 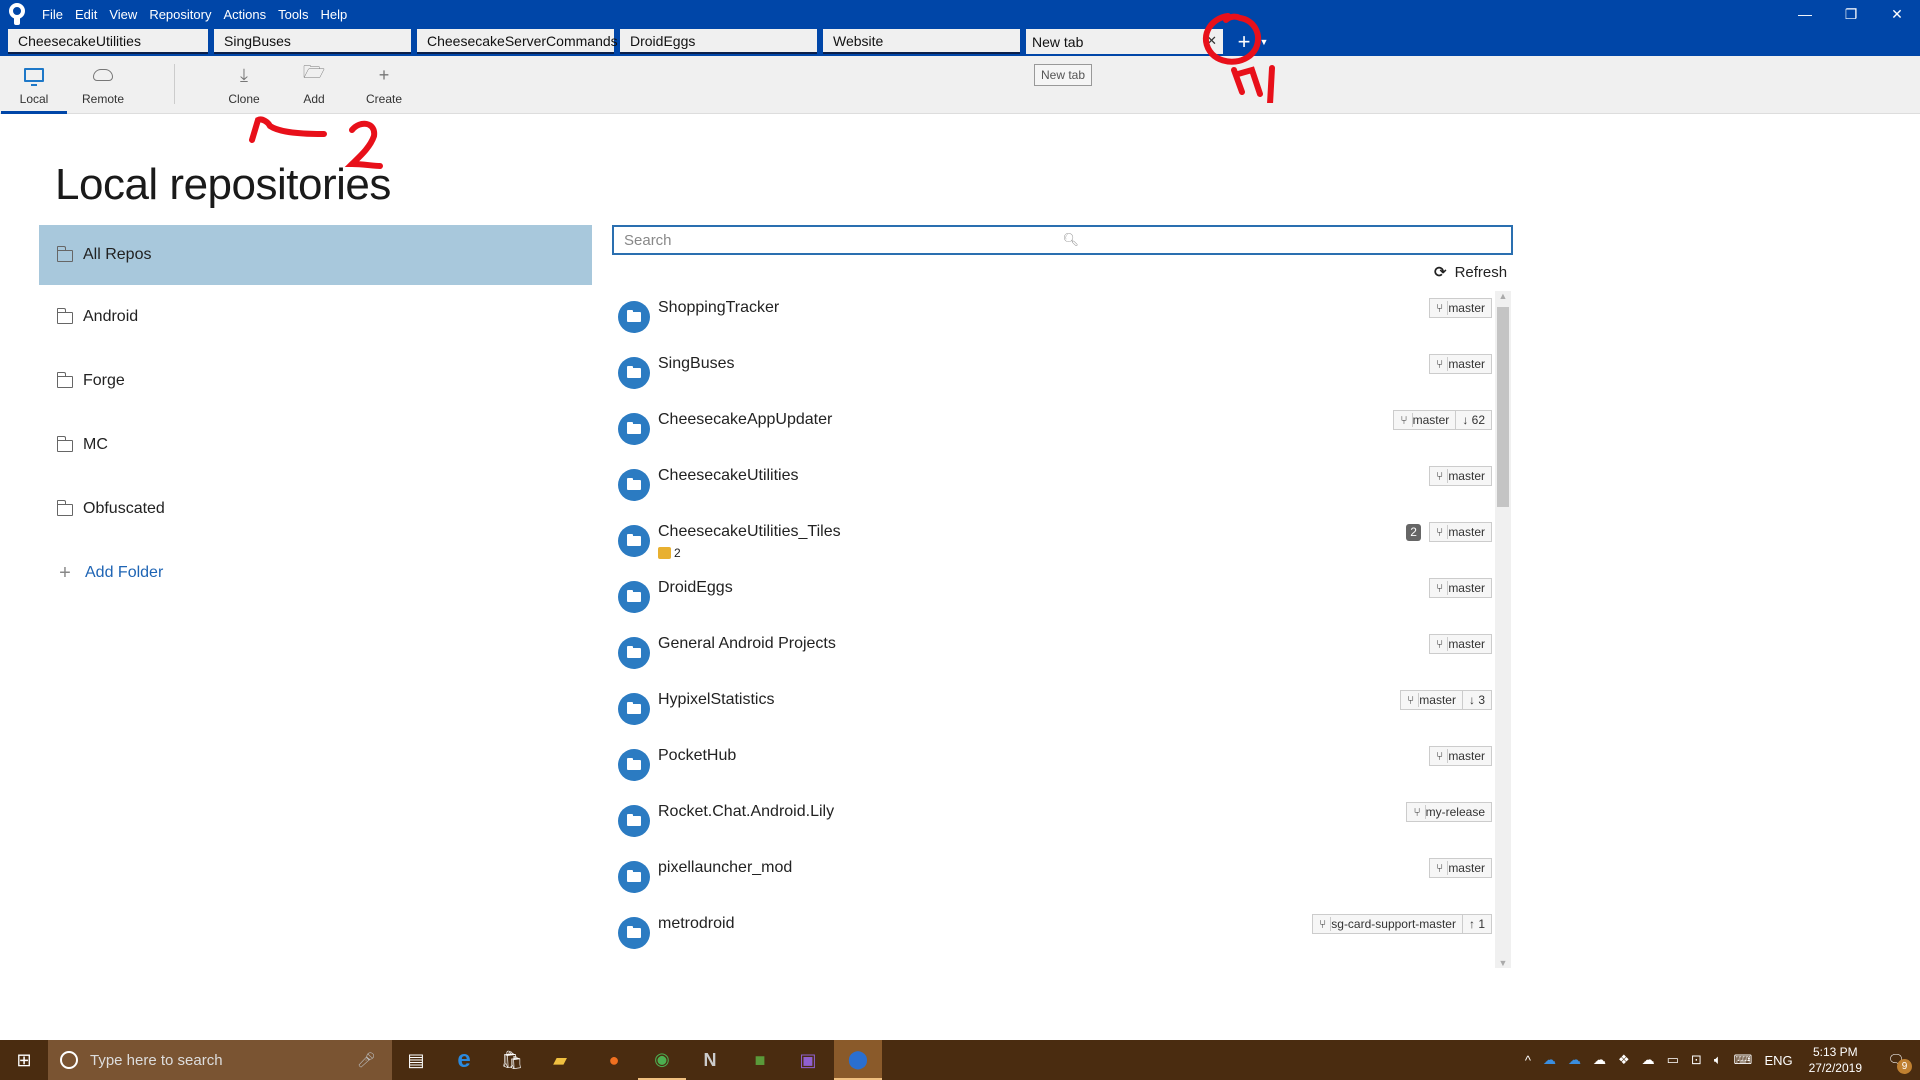 I want to click on file-explorer-icon: ▰, so click(x=560, y=1060).